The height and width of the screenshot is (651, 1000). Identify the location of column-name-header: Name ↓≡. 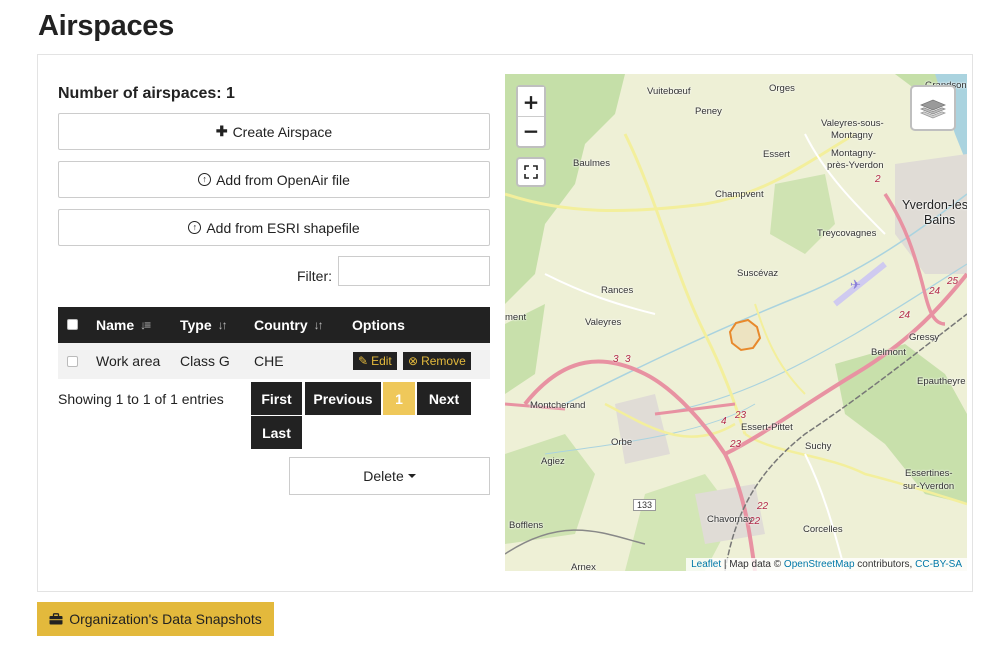
(123, 325).